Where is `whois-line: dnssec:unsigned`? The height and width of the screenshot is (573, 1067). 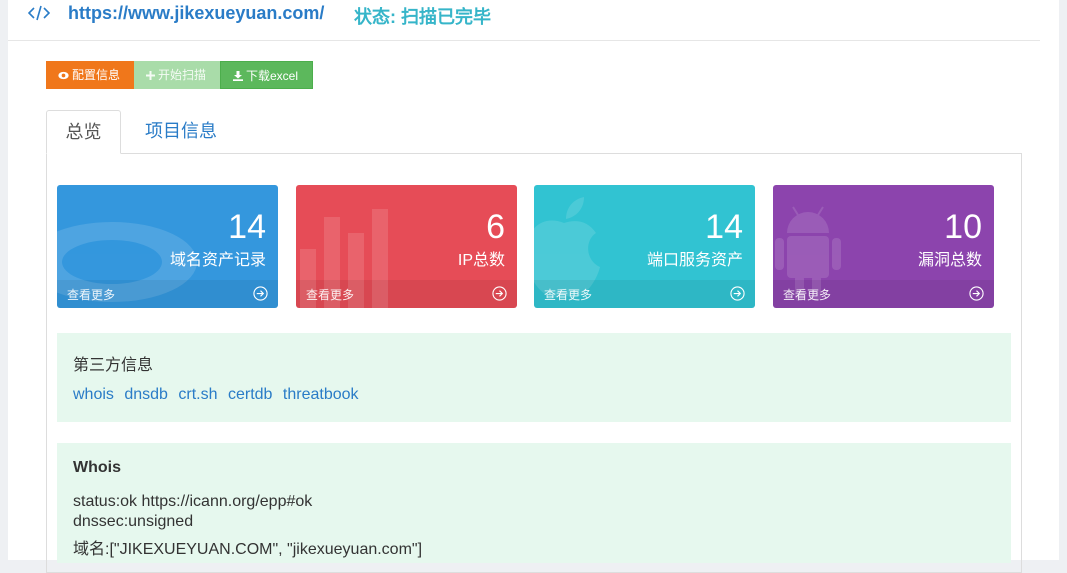
whois-line: dnssec:unsigned is located at coordinates (133, 521).